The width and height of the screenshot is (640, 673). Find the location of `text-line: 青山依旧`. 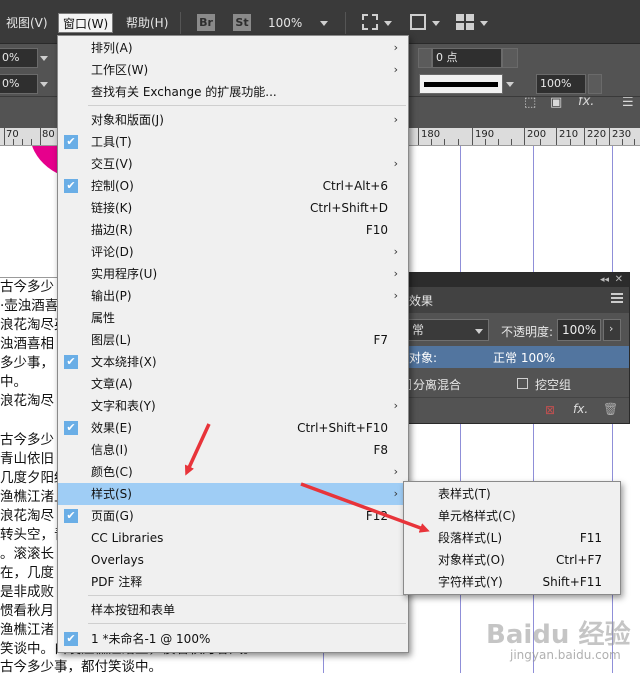

text-line: 青山依旧 is located at coordinates (27, 459).